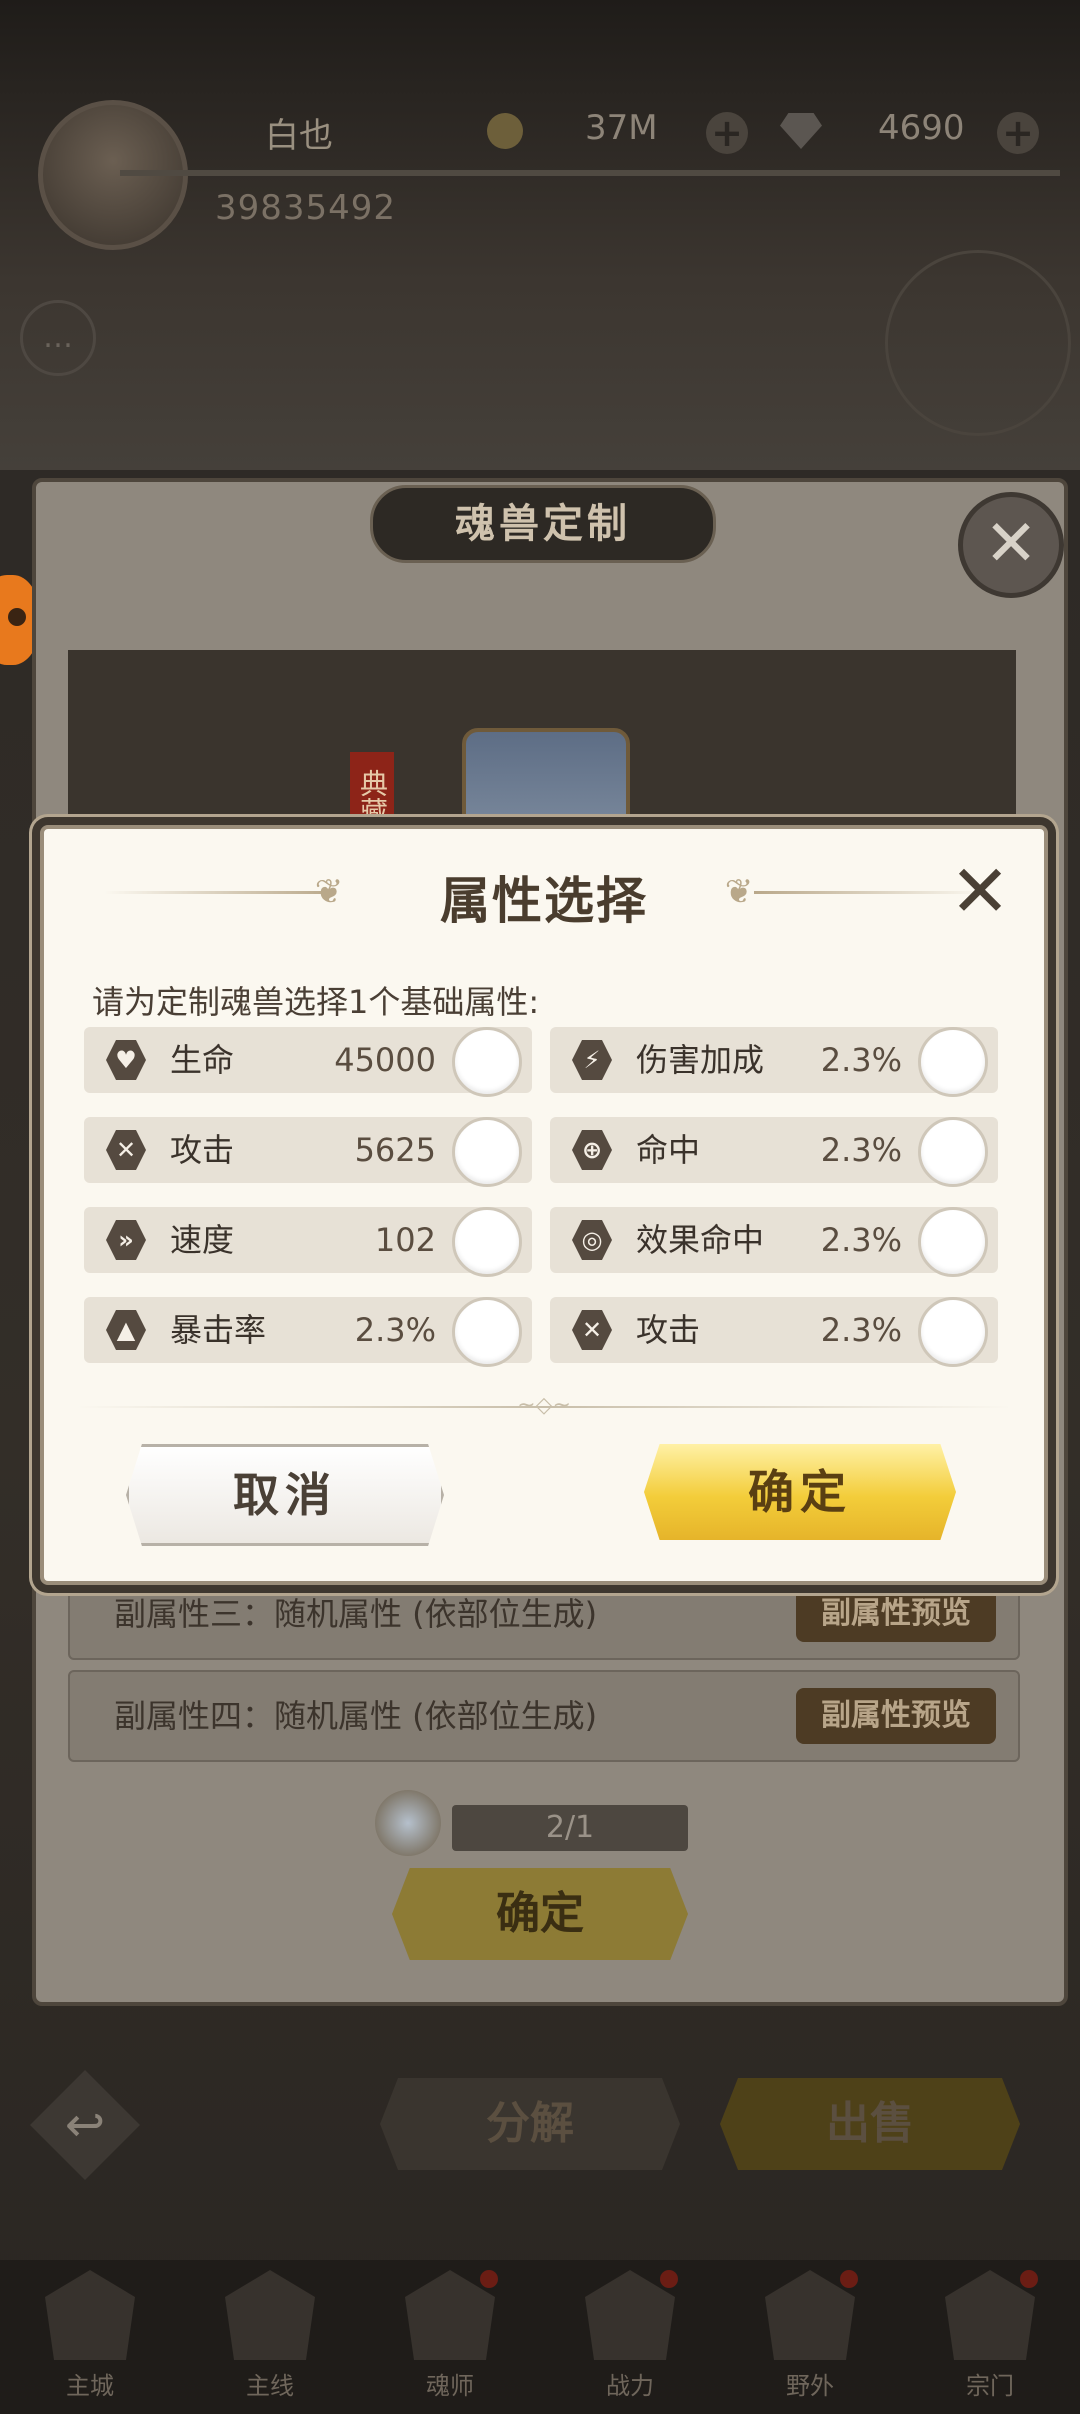  What do you see at coordinates (126, 1330) in the screenshot?
I see `crit-flame-icon: ▲` at bounding box center [126, 1330].